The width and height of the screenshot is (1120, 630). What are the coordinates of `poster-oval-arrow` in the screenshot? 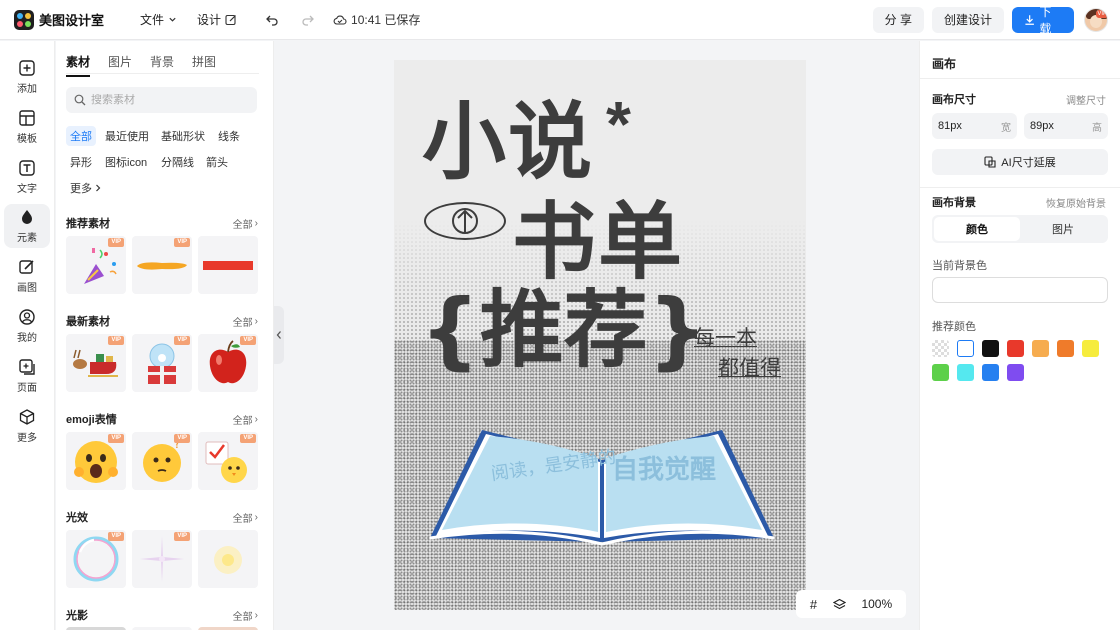 It's located at (465, 221).